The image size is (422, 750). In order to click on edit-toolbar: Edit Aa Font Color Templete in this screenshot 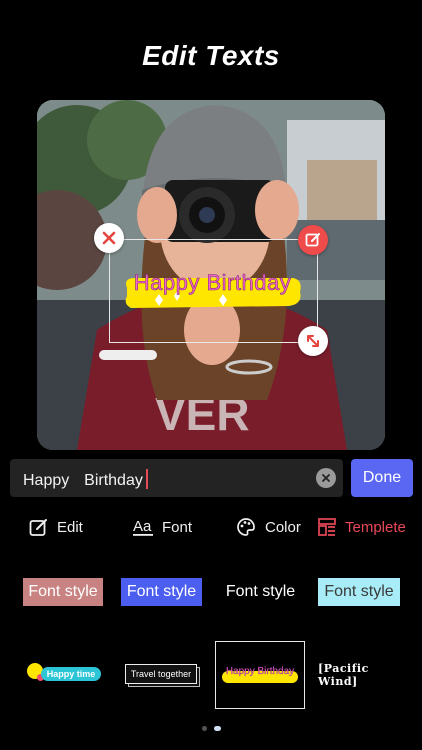, I will do `click(211, 527)`.